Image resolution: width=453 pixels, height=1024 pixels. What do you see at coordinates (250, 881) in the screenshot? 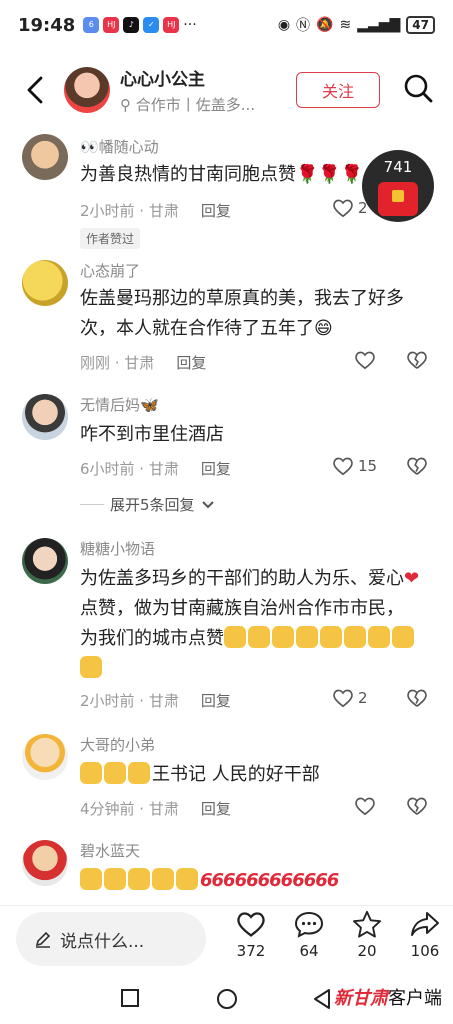
I see `comment-text: 666666666666` at bounding box center [250, 881].